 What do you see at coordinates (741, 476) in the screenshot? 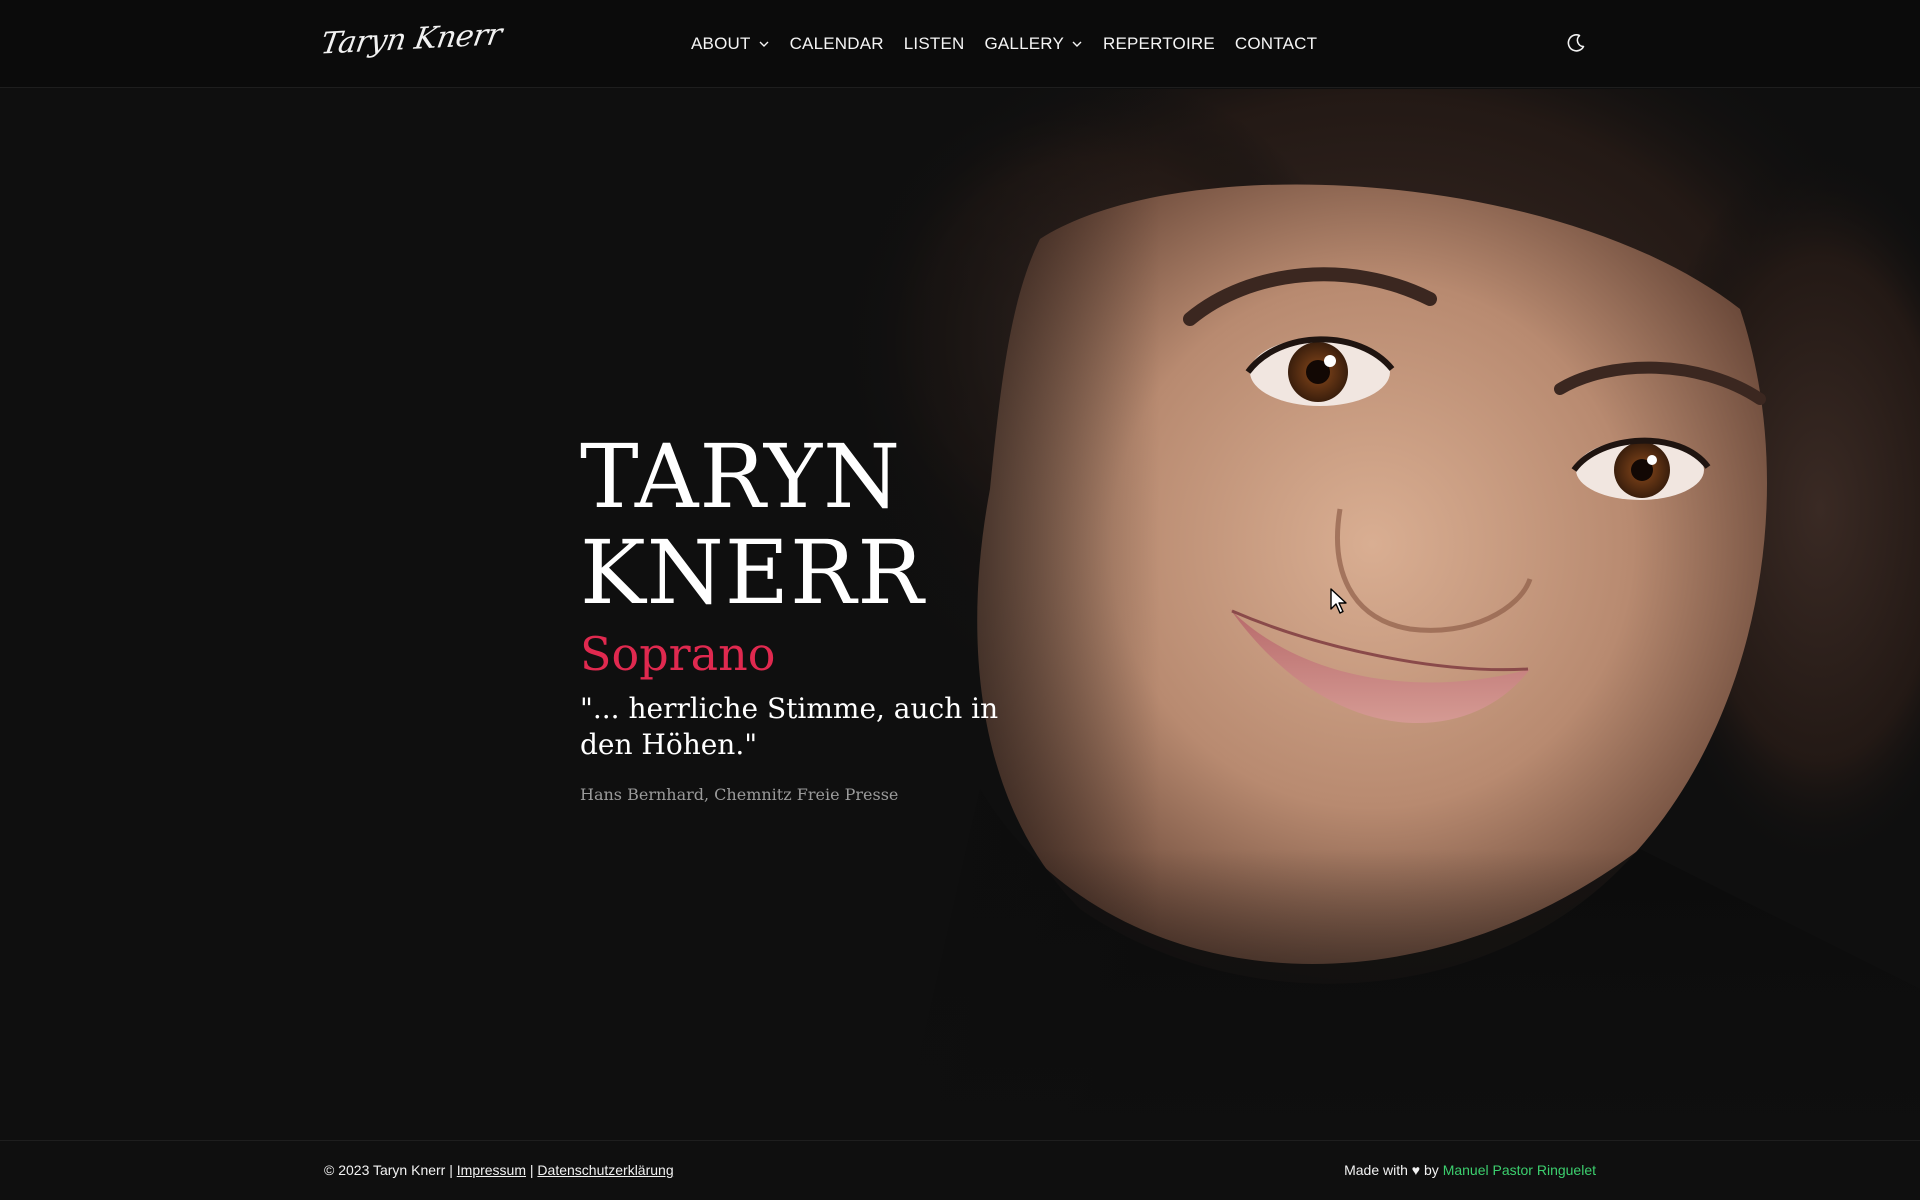
I see `artist-name-line1: TARYN` at bounding box center [741, 476].